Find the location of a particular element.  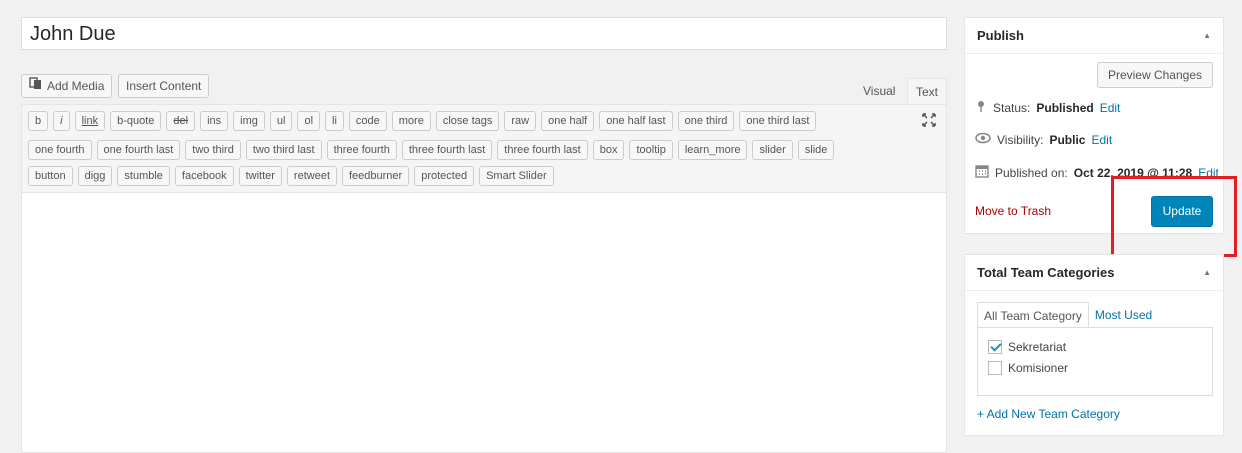

quicktag-raw-button: raw is located at coordinates (520, 121).